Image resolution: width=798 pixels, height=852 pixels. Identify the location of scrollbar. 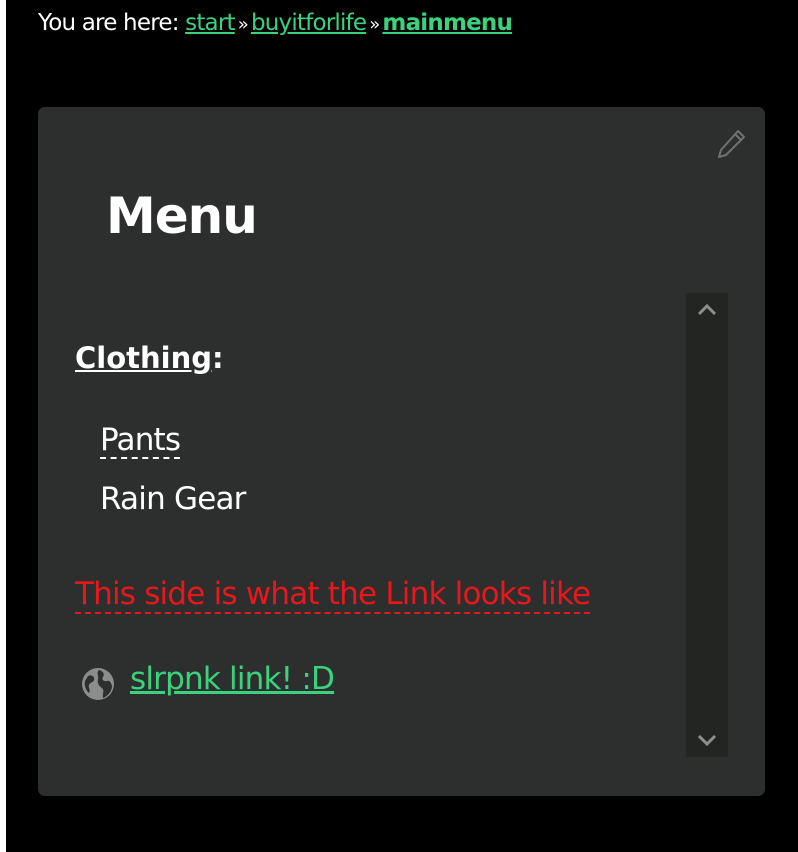
(707, 525).